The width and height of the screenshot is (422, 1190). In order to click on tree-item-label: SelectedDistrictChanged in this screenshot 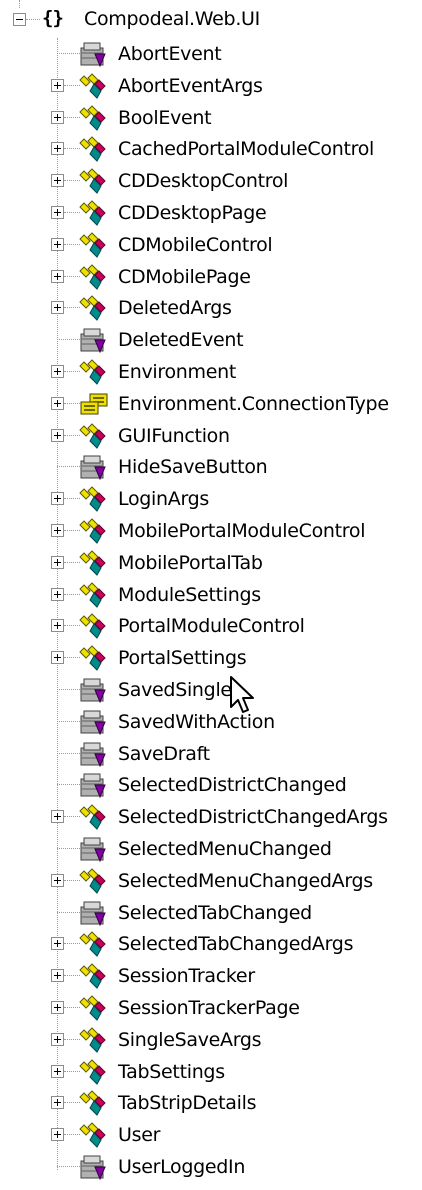, I will do `click(232, 785)`.